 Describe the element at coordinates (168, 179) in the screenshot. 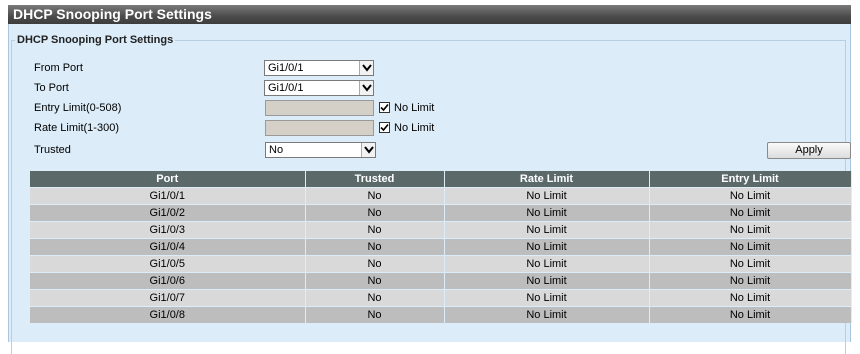

I see `column-header-port: Port` at that location.